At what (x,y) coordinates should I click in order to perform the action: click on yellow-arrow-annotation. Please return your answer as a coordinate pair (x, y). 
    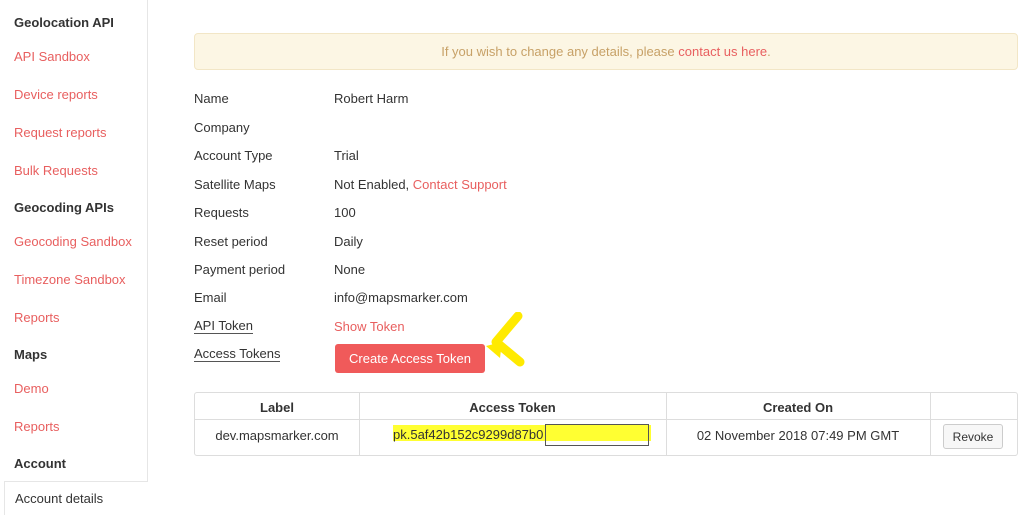
    Looking at the image, I should click on (505, 339).